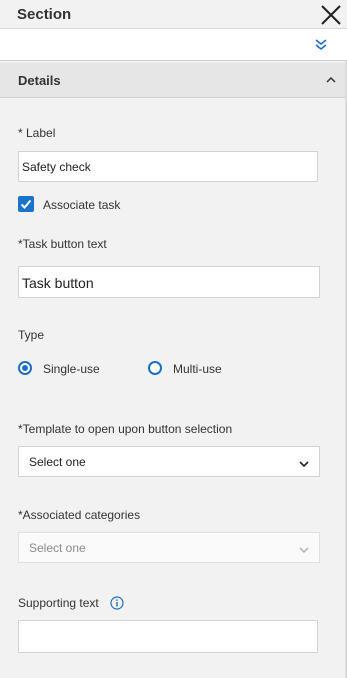 This screenshot has height=678, width=347. What do you see at coordinates (168, 636) in the screenshot?
I see `supporting-text-input` at bounding box center [168, 636].